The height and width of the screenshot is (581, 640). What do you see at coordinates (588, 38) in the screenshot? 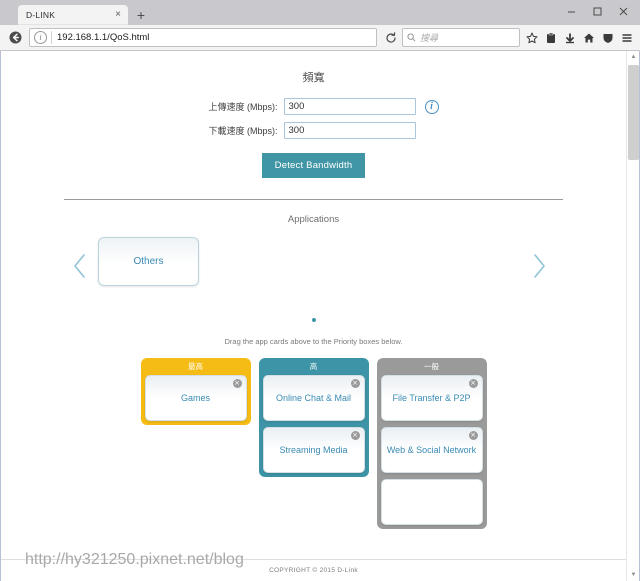
I see `home-icon` at bounding box center [588, 38].